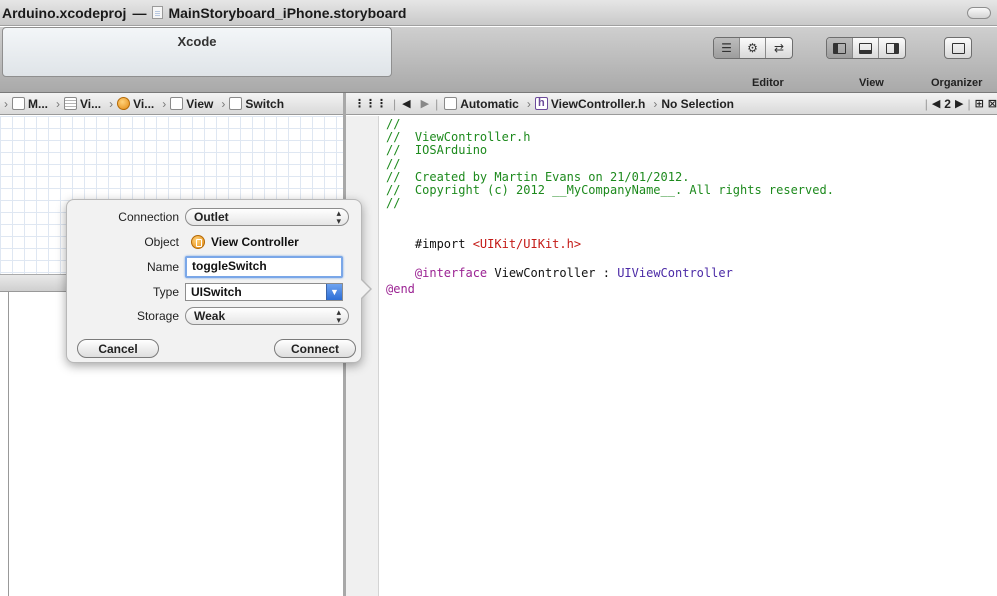 Image resolution: width=997 pixels, height=596 pixels. Describe the element at coordinates (161, 242) in the screenshot. I see `object-label: Object` at that location.